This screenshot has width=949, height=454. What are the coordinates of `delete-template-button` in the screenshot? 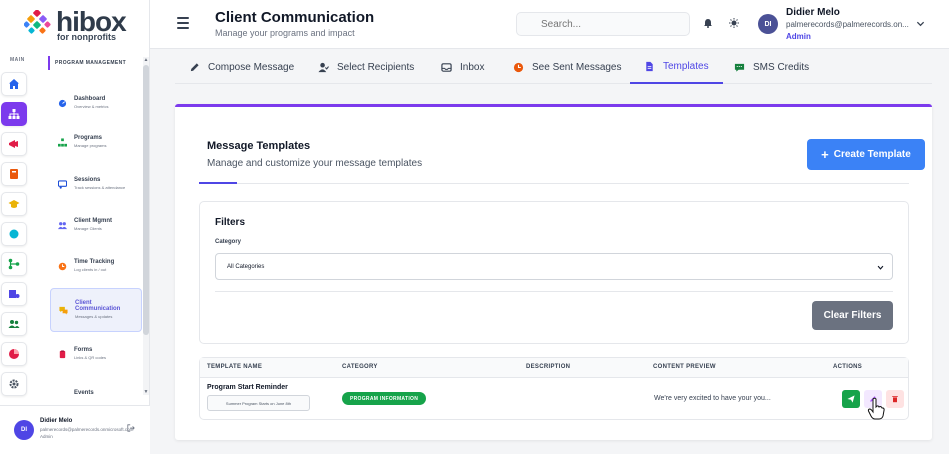 It's located at (895, 399).